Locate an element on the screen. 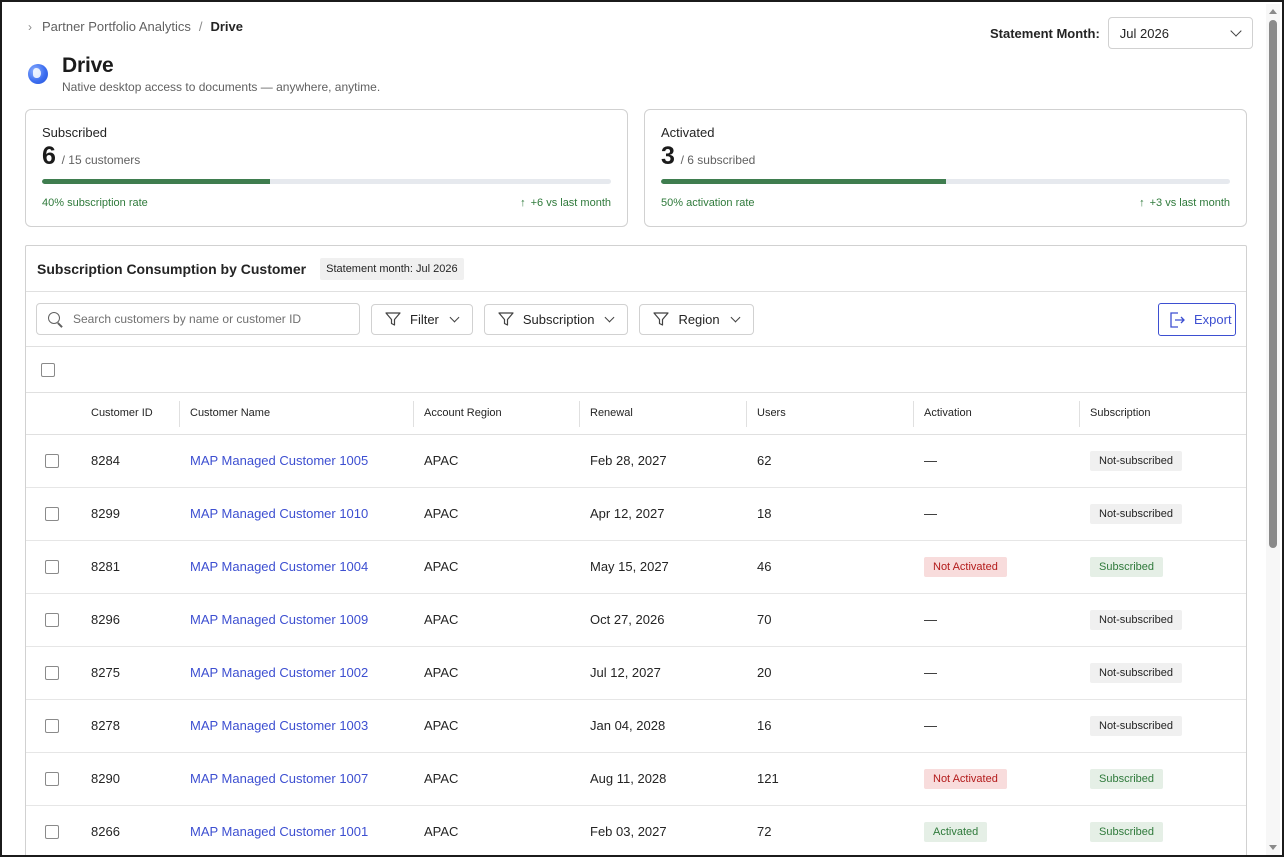 The image size is (1284, 857). subscription-cell: Not-subscribed is located at coordinates (1162, 726).